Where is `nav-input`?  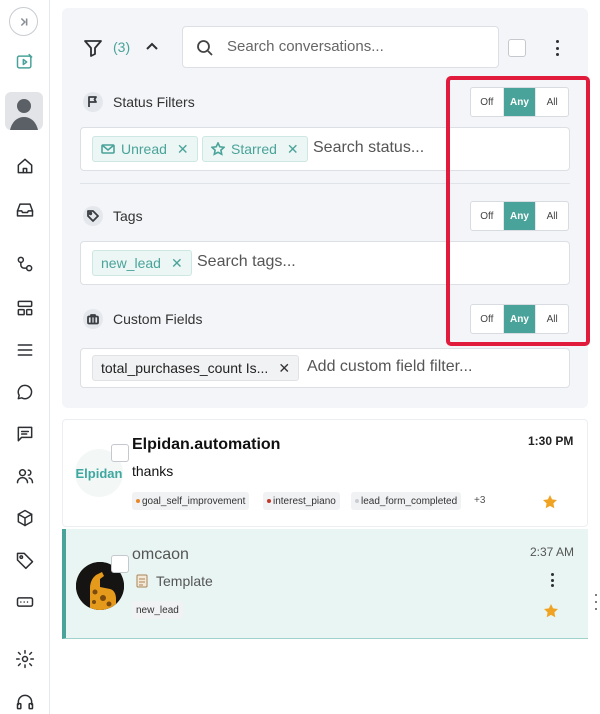
nav-input is located at coordinates (25, 602).